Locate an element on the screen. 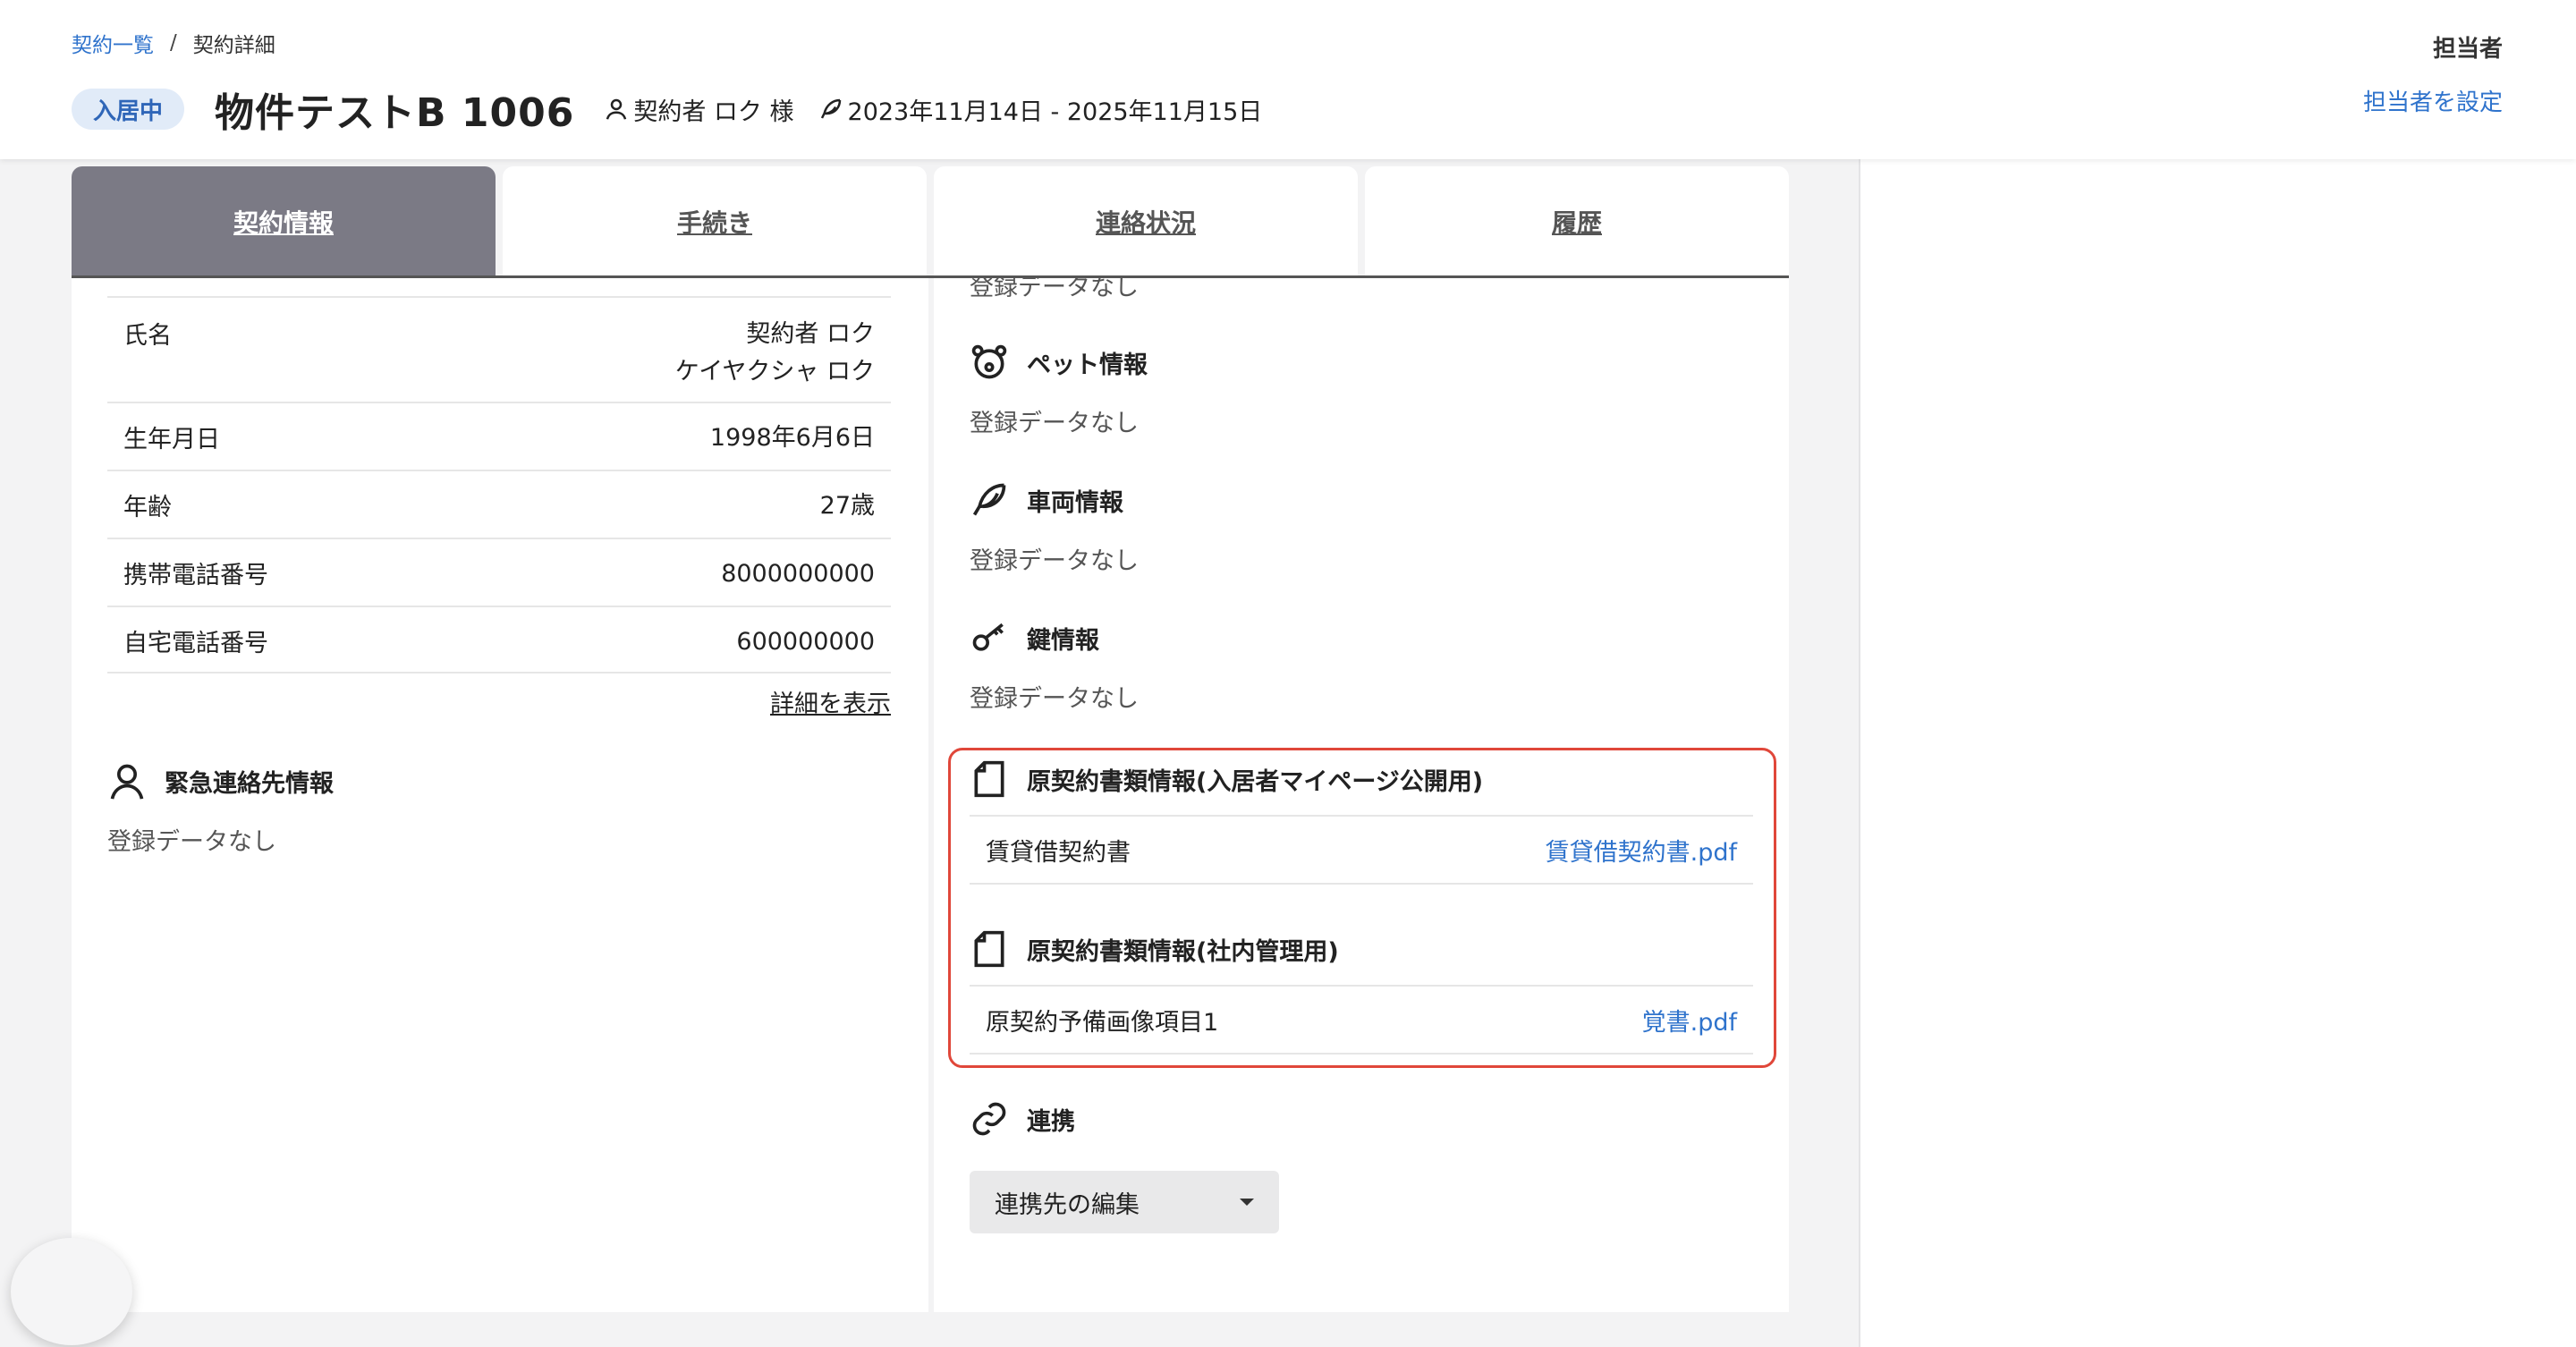  vehicle-info-heading: 車両情報 is located at coordinates (1046, 500).